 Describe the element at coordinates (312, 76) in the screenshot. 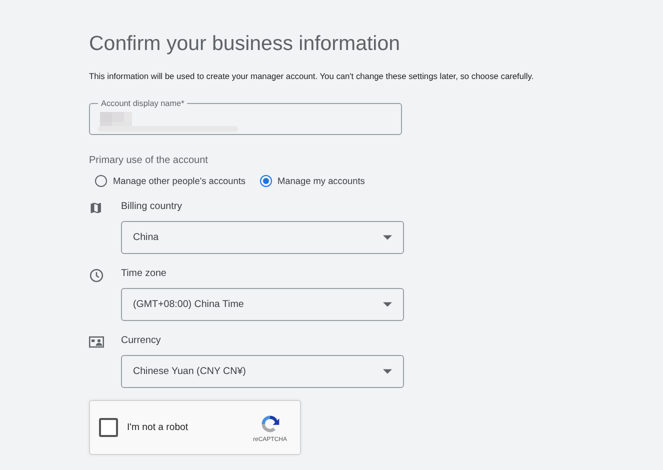

I see `description-text: This information will be used to create your manager account. You can't change these settings later, so choose carefully.` at that location.